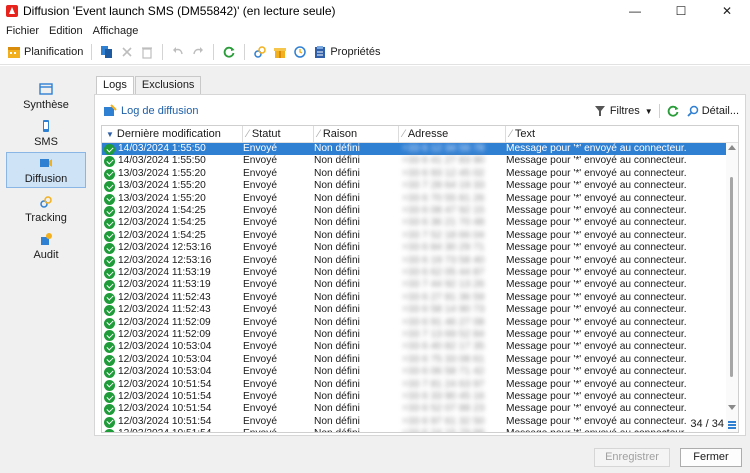  I want to click on tab-exclusions: Exclusions, so click(168, 85).